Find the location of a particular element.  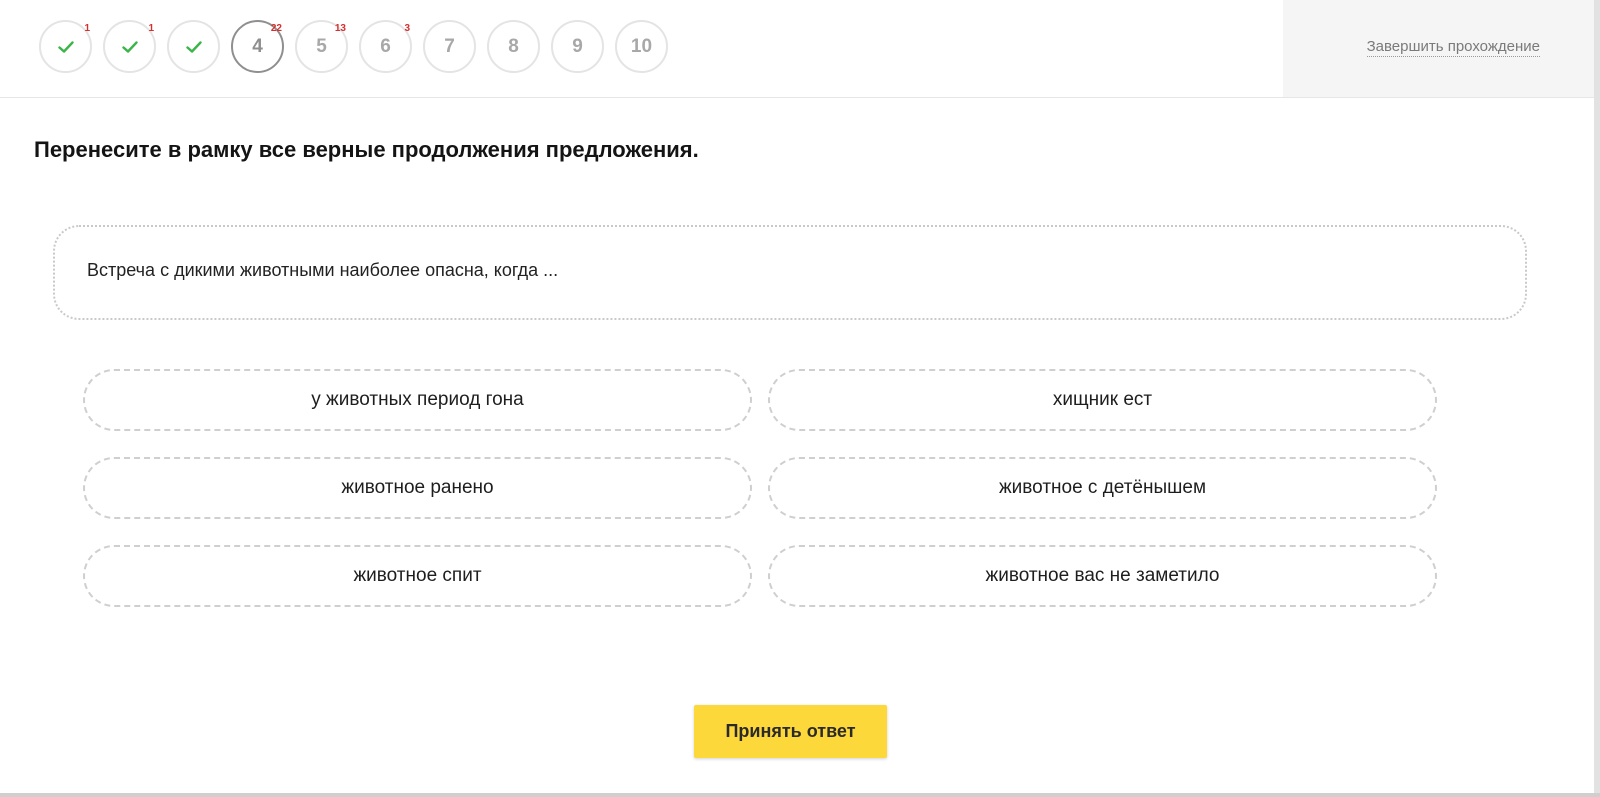

answer-option: у животных период гона is located at coordinates (417, 400).